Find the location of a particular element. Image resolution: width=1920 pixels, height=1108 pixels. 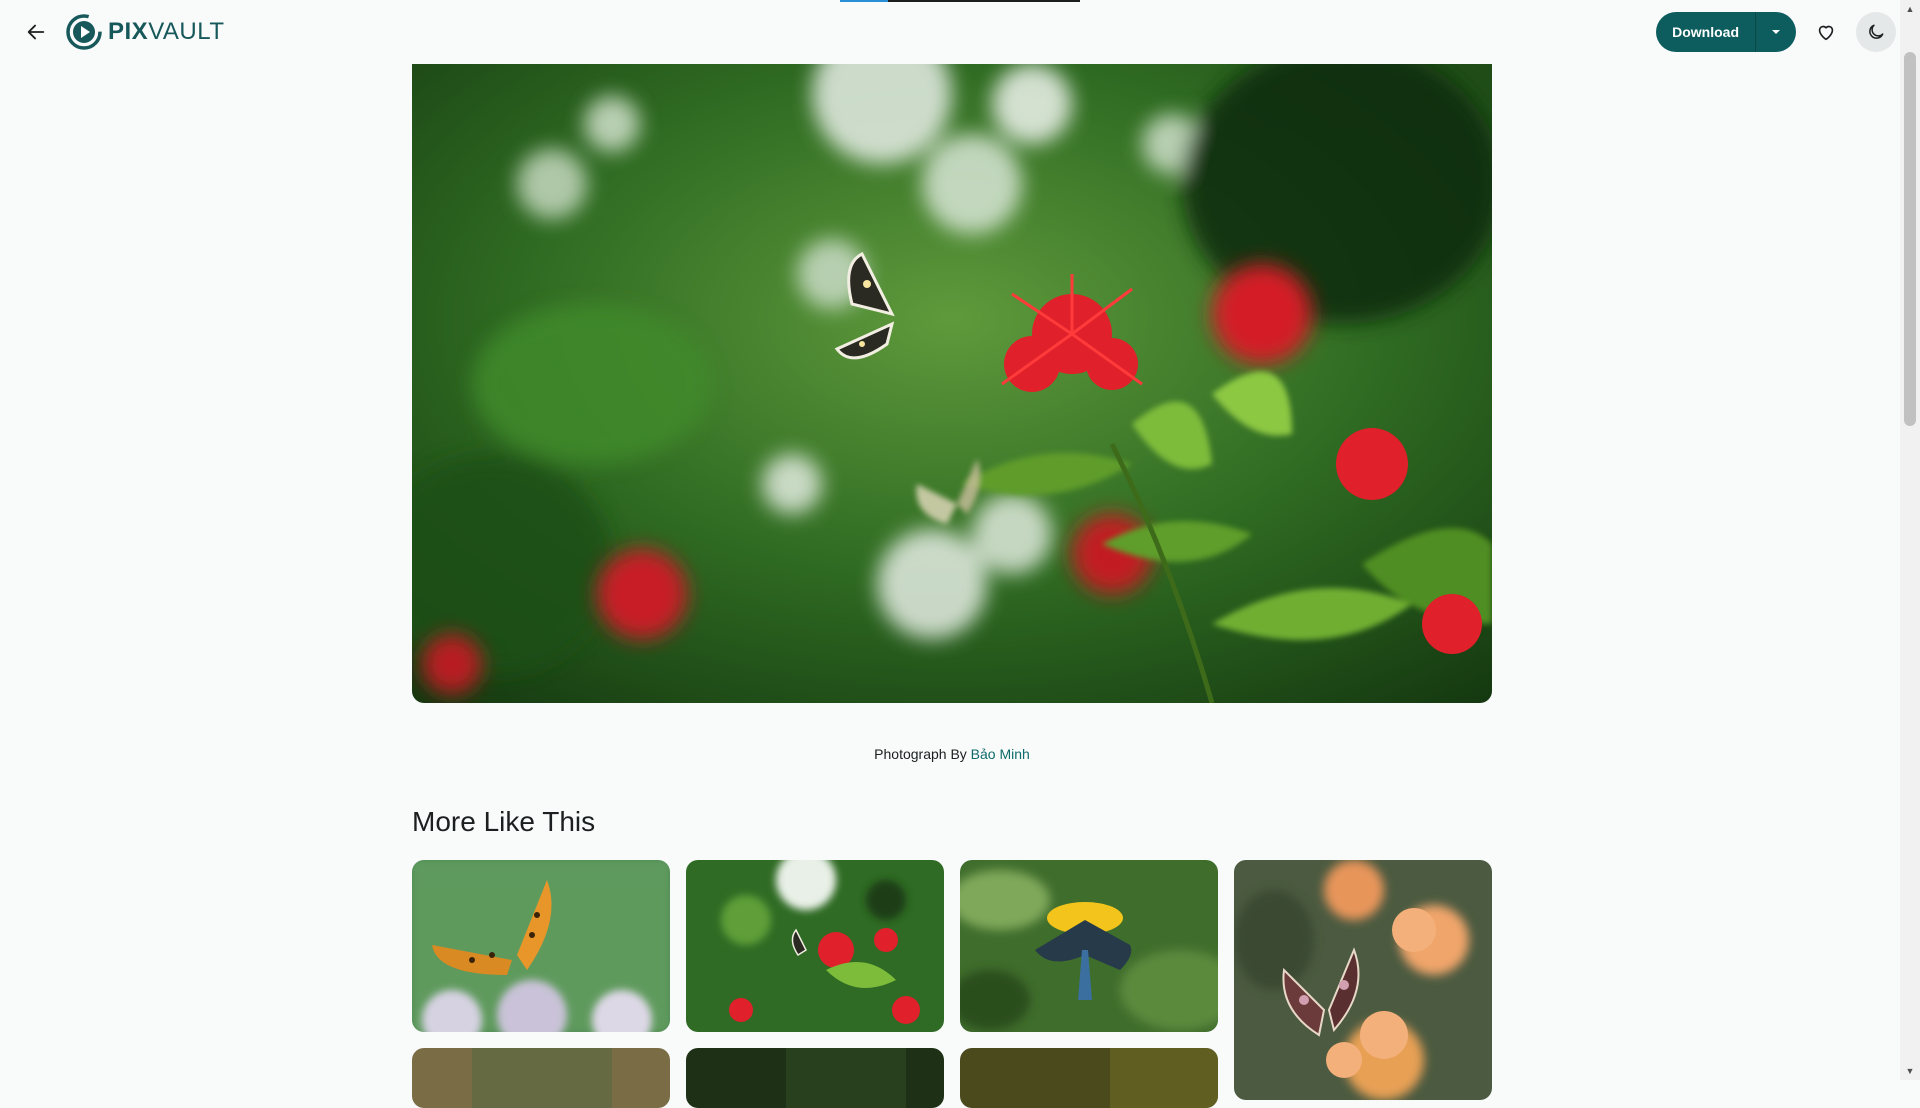

favorite-button is located at coordinates (1826, 32).